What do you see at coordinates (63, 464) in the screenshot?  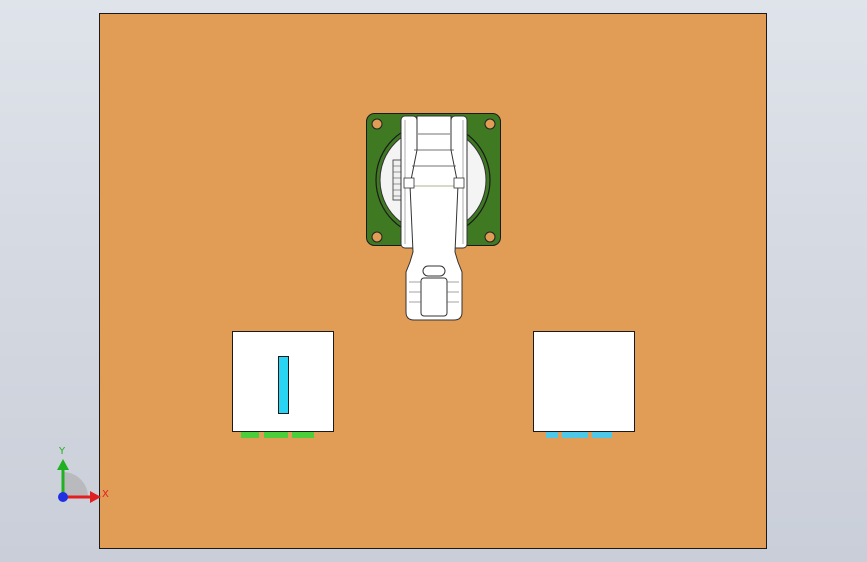 I see `y-axis-arrow` at bounding box center [63, 464].